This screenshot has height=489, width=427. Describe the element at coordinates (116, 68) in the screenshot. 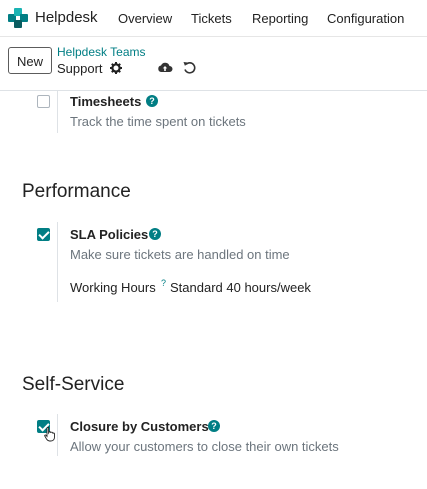

I see `gear-icon` at that location.